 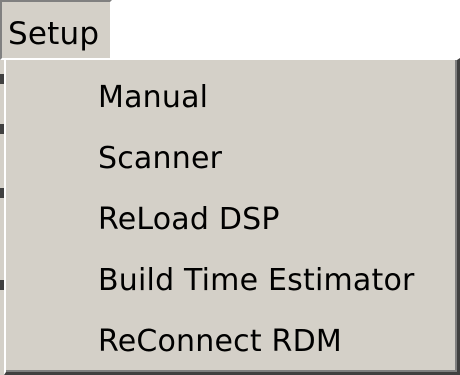 What do you see at coordinates (160, 158) in the screenshot?
I see `menu-item-label: Scanner` at bounding box center [160, 158].